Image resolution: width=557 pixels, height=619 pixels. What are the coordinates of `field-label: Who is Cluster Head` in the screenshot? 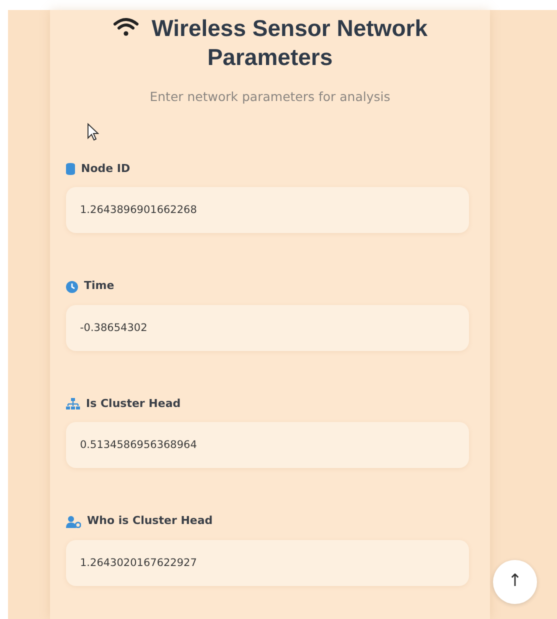 It's located at (150, 521).